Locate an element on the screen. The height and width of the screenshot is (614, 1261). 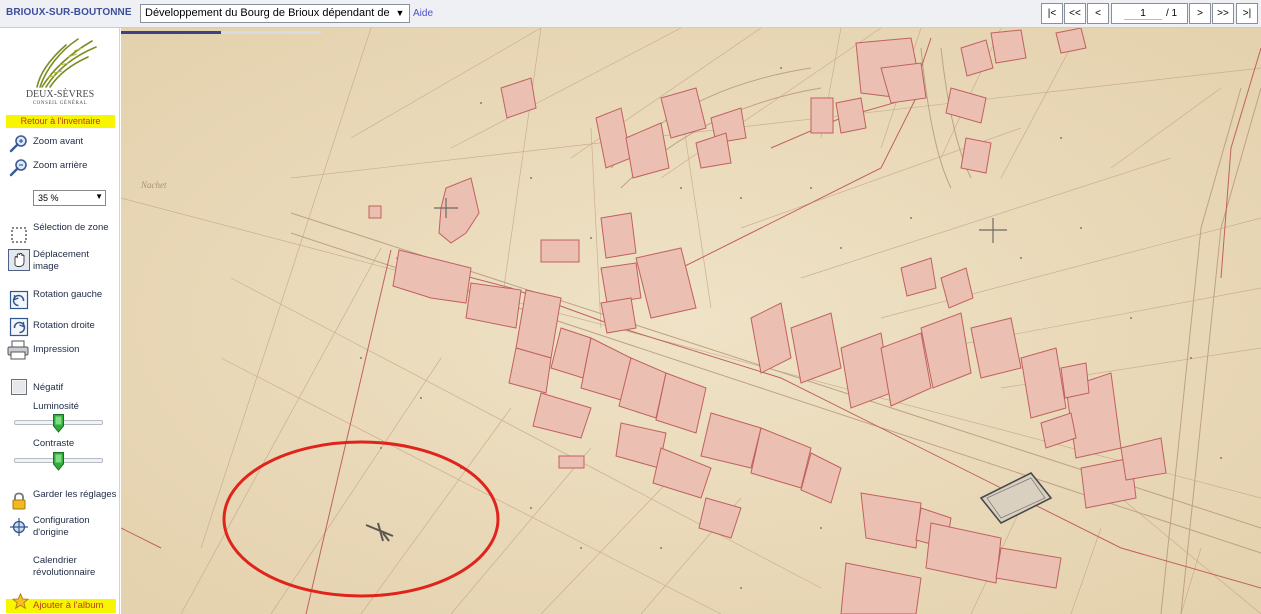
logo-name: DEUX-SÈVRES is located at coordinates (60, 94).